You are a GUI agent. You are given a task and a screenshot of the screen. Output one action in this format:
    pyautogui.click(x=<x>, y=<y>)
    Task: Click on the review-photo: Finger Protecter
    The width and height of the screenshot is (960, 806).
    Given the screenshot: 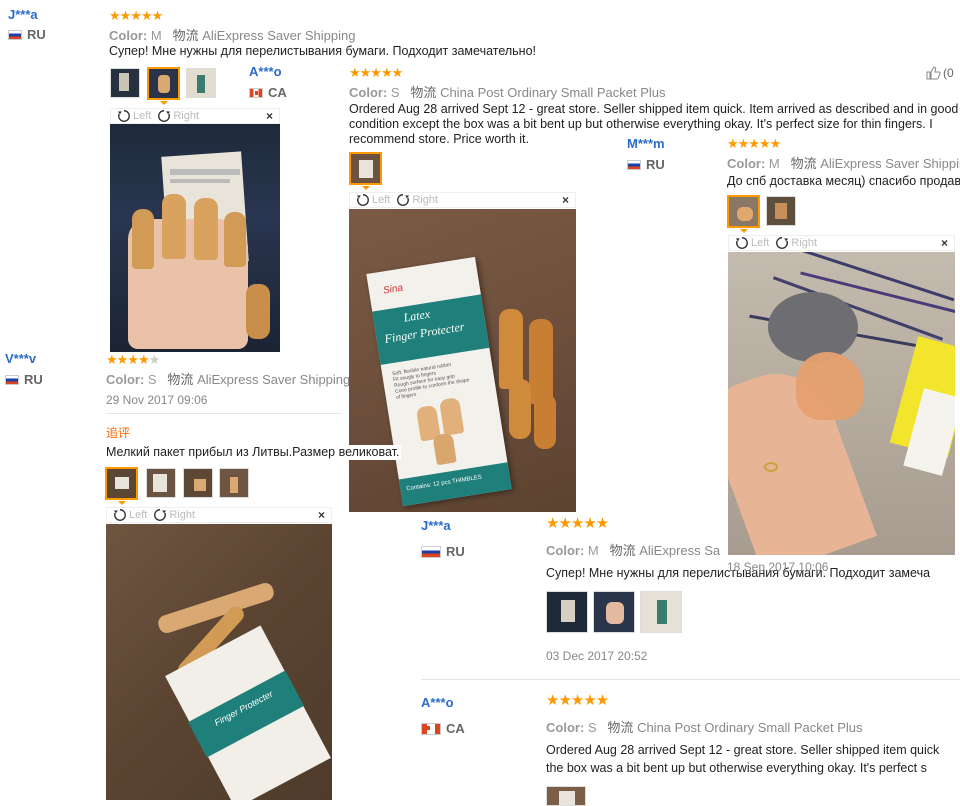 What is the action you would take?
    pyautogui.click(x=219, y=662)
    